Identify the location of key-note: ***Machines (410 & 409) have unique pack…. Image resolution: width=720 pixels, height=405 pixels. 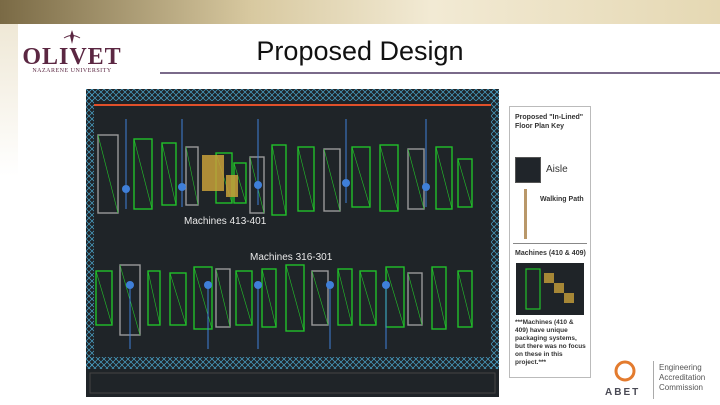
(550, 342).